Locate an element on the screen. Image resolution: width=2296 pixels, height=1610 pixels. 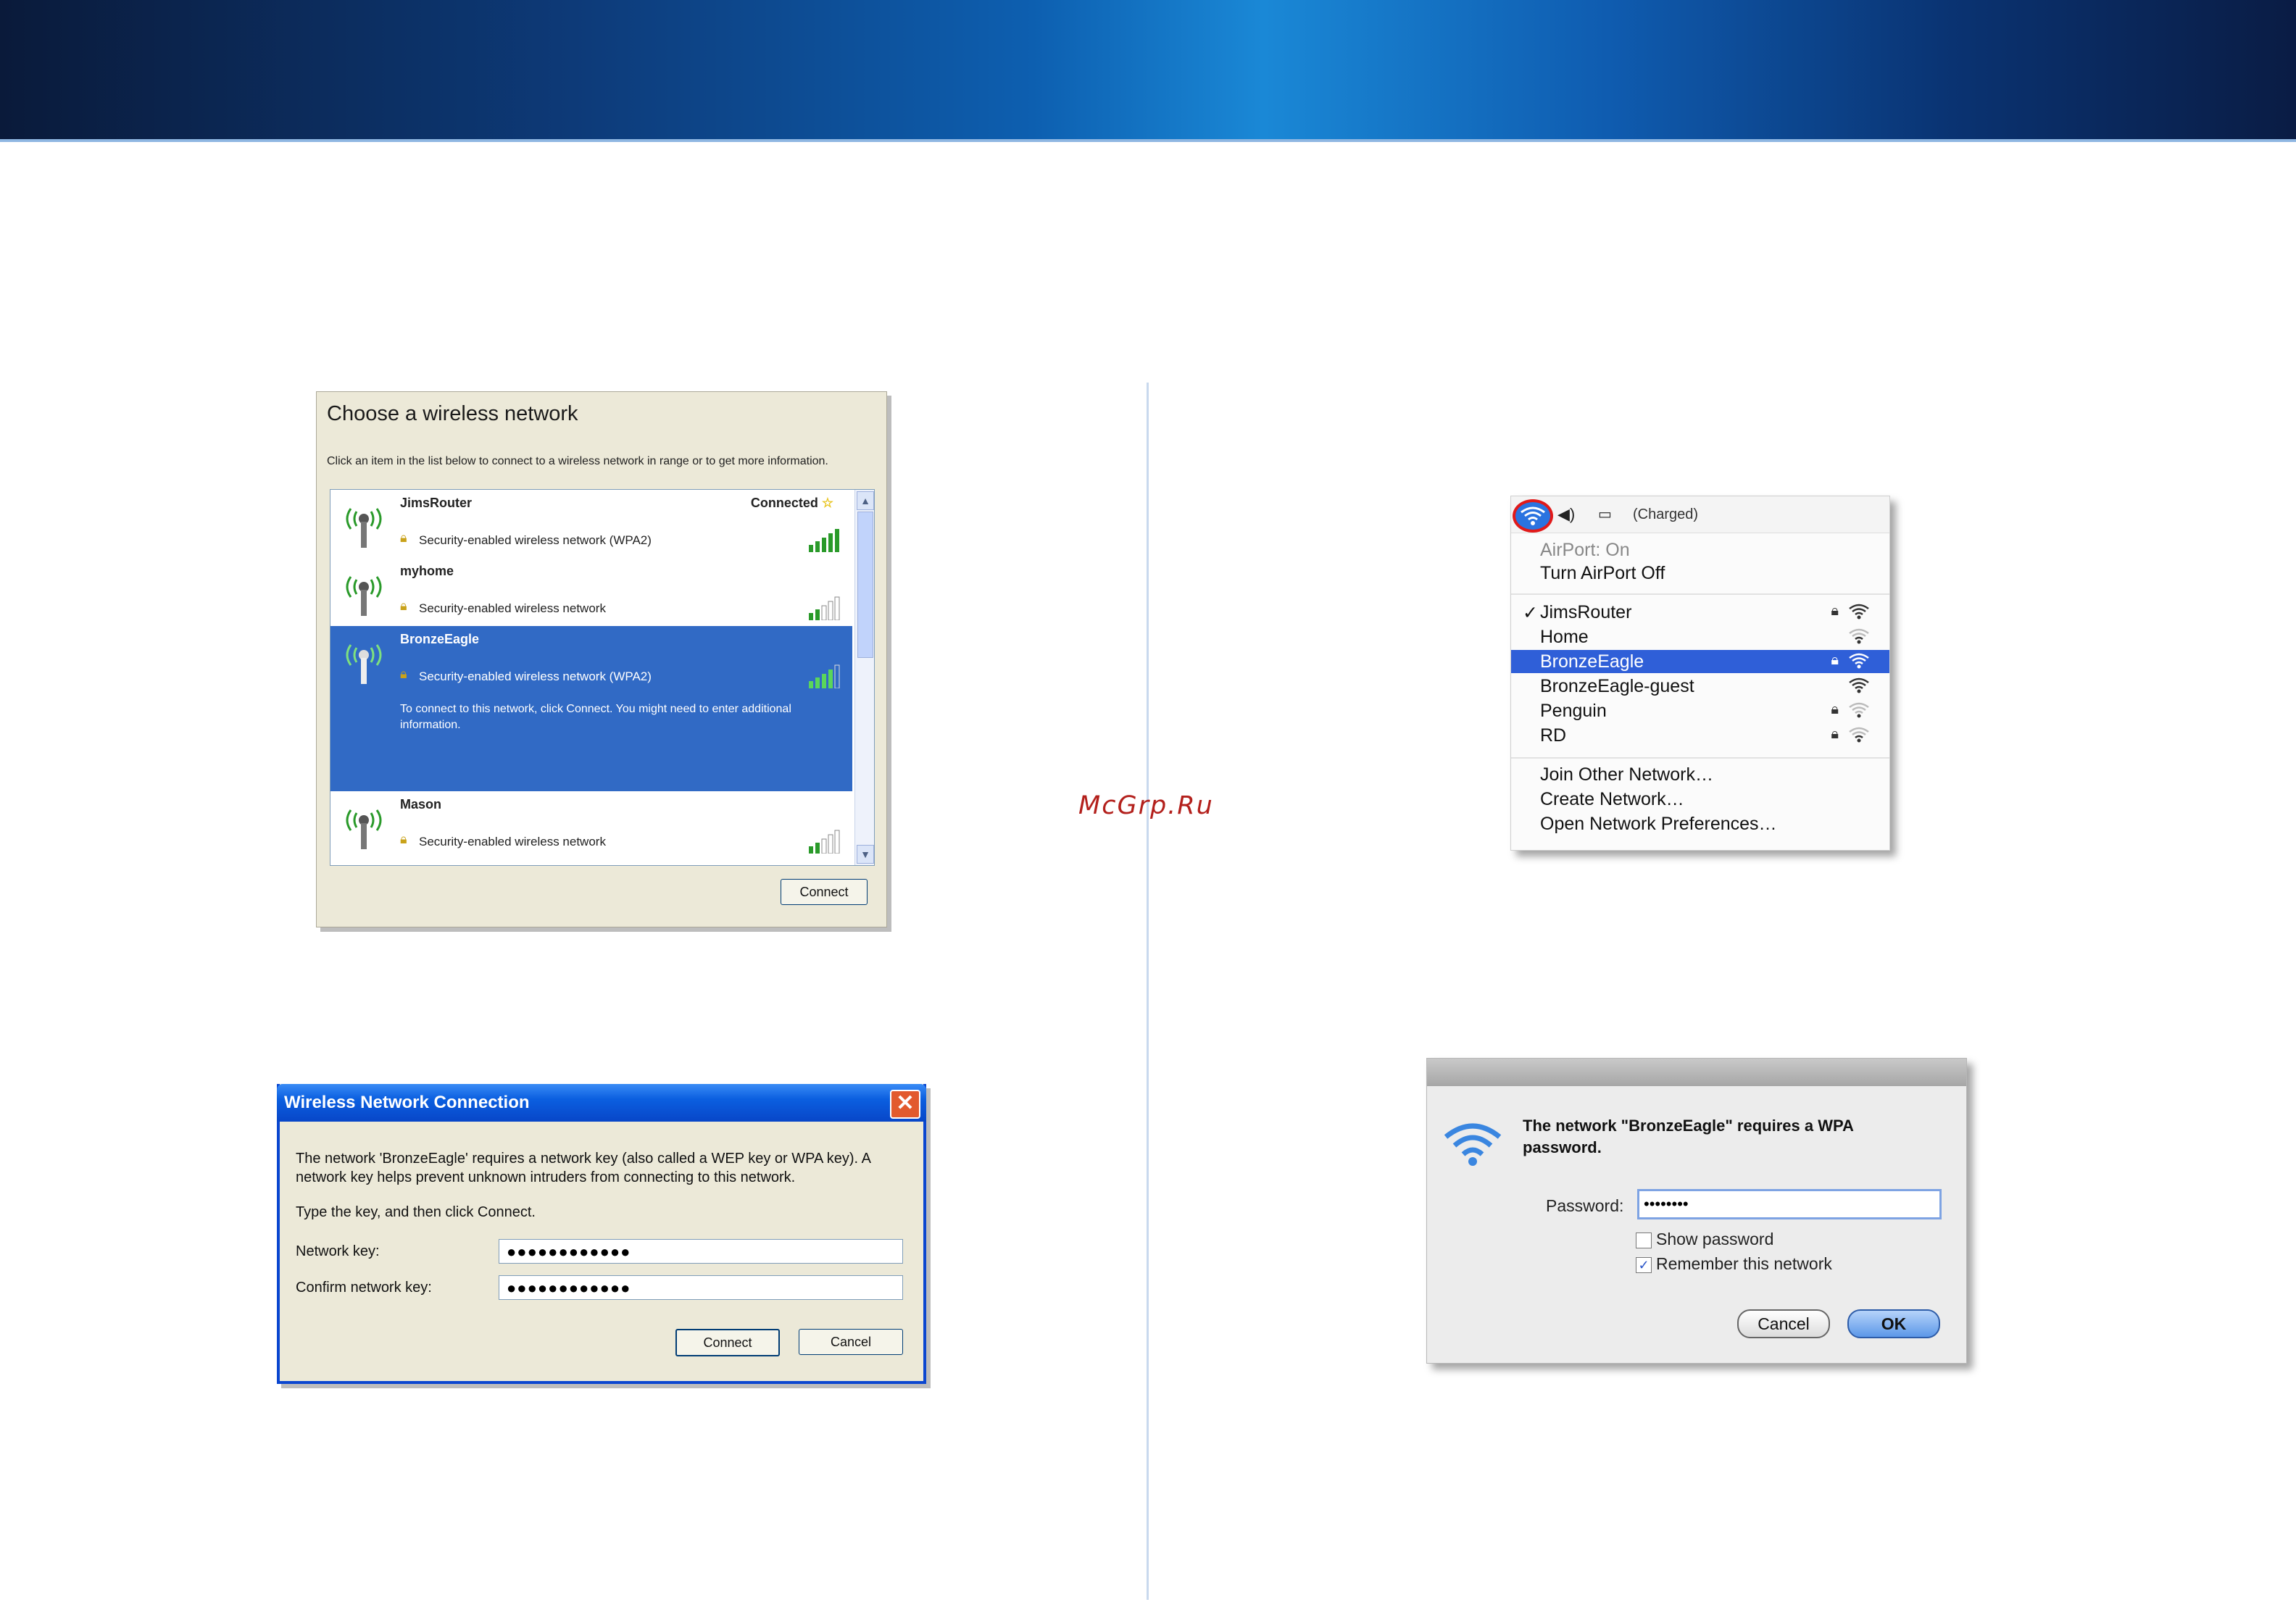
network-name: JimsRouter is located at coordinates (436, 503).